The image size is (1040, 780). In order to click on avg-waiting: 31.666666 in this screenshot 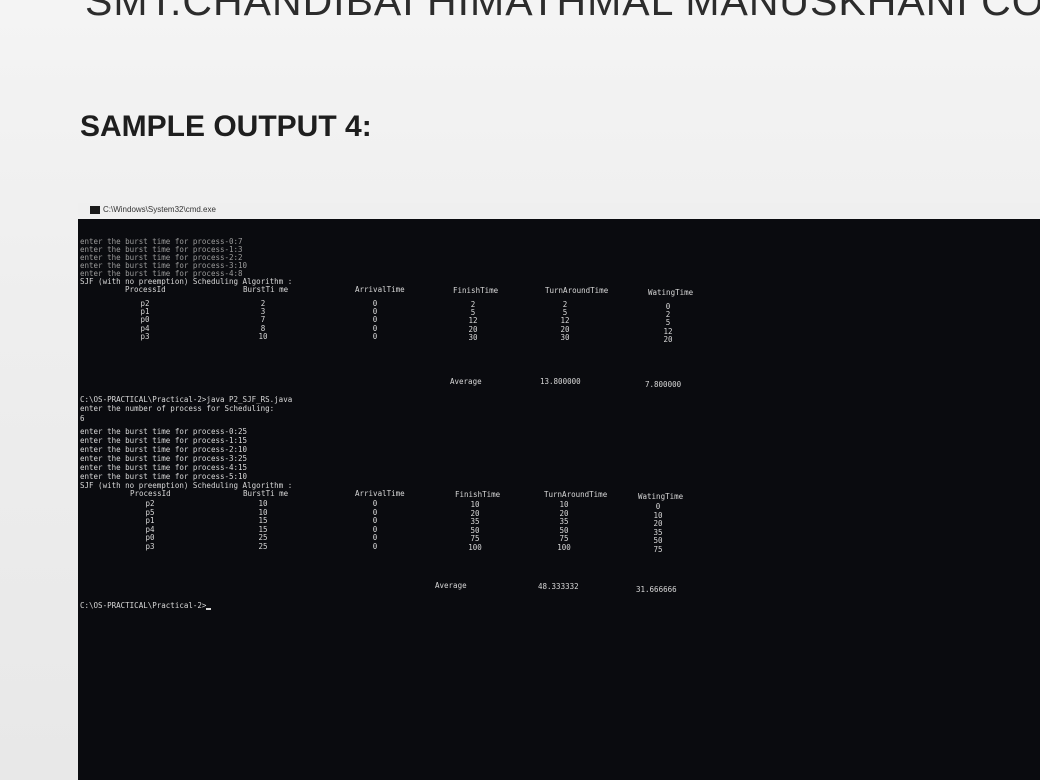, I will do `click(656, 589)`.